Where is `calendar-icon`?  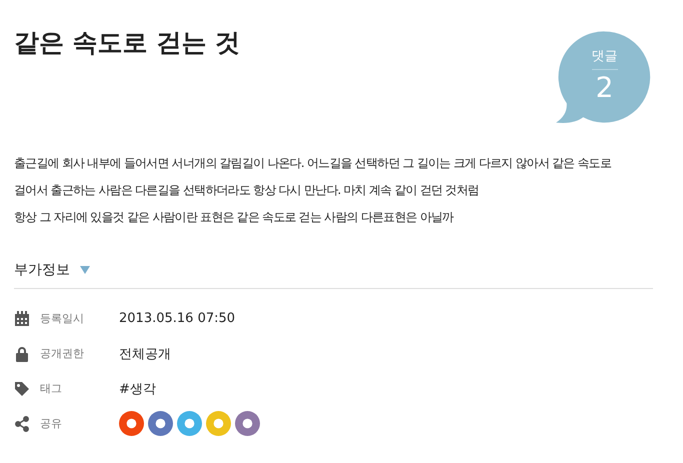 calendar-icon is located at coordinates (22, 318).